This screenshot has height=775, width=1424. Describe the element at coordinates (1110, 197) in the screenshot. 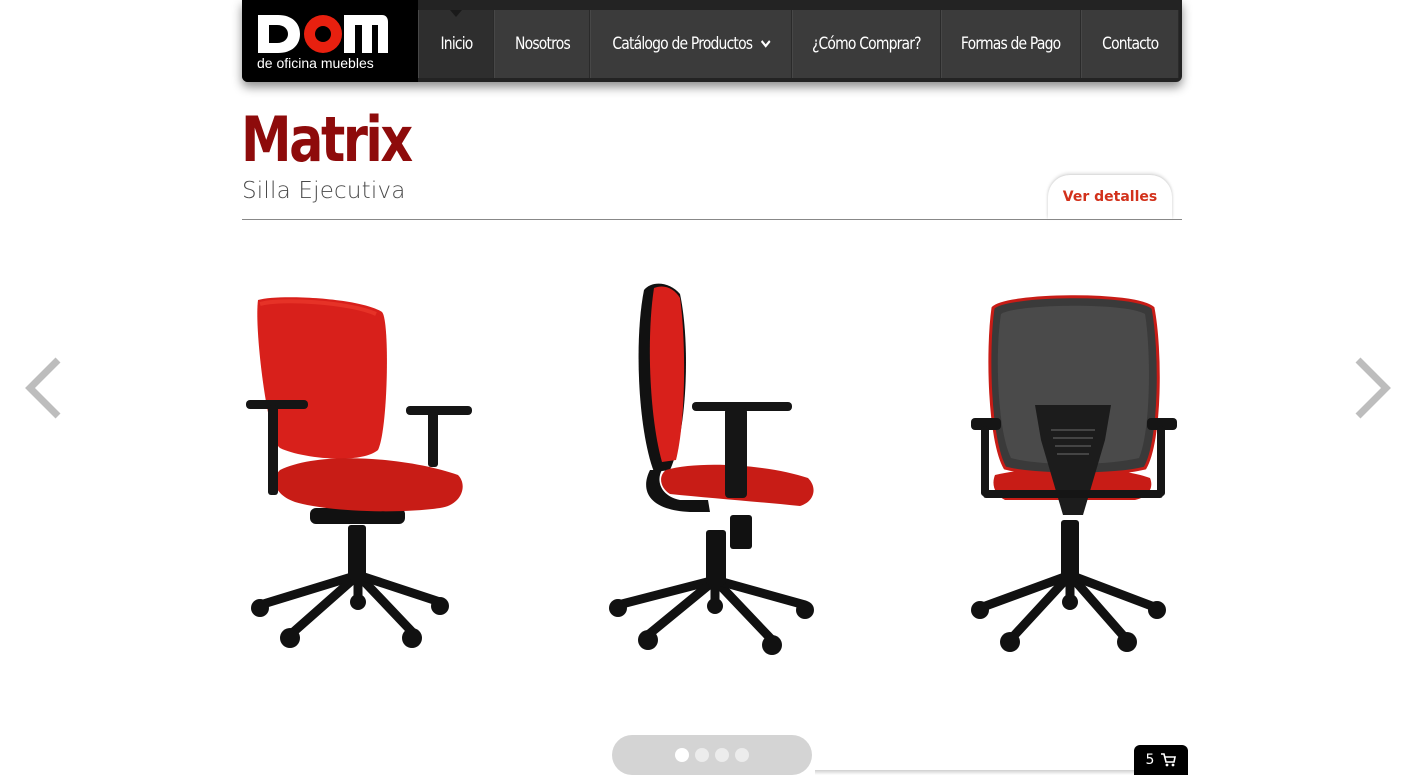

I see `details-button: Ver detalles` at that location.